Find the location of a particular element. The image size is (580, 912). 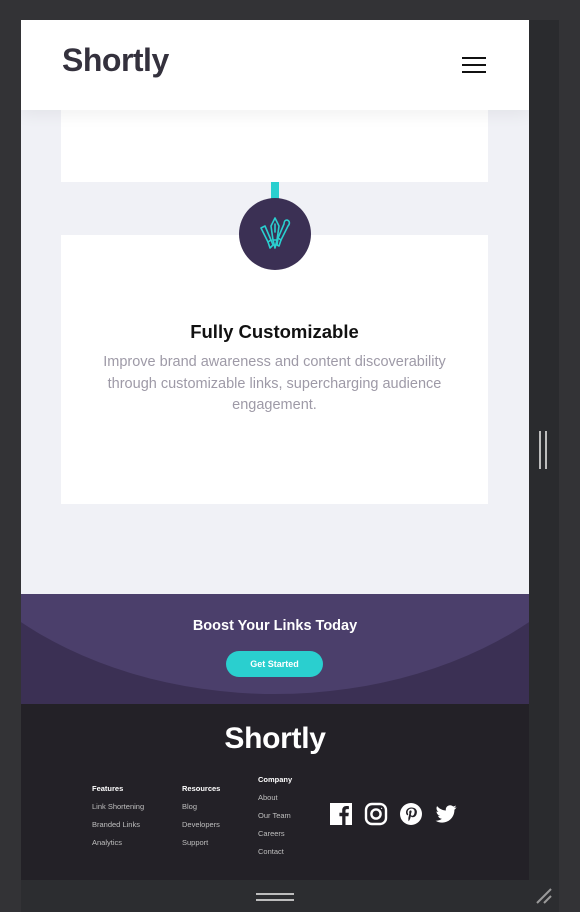

facebook-icon is located at coordinates (341, 814).